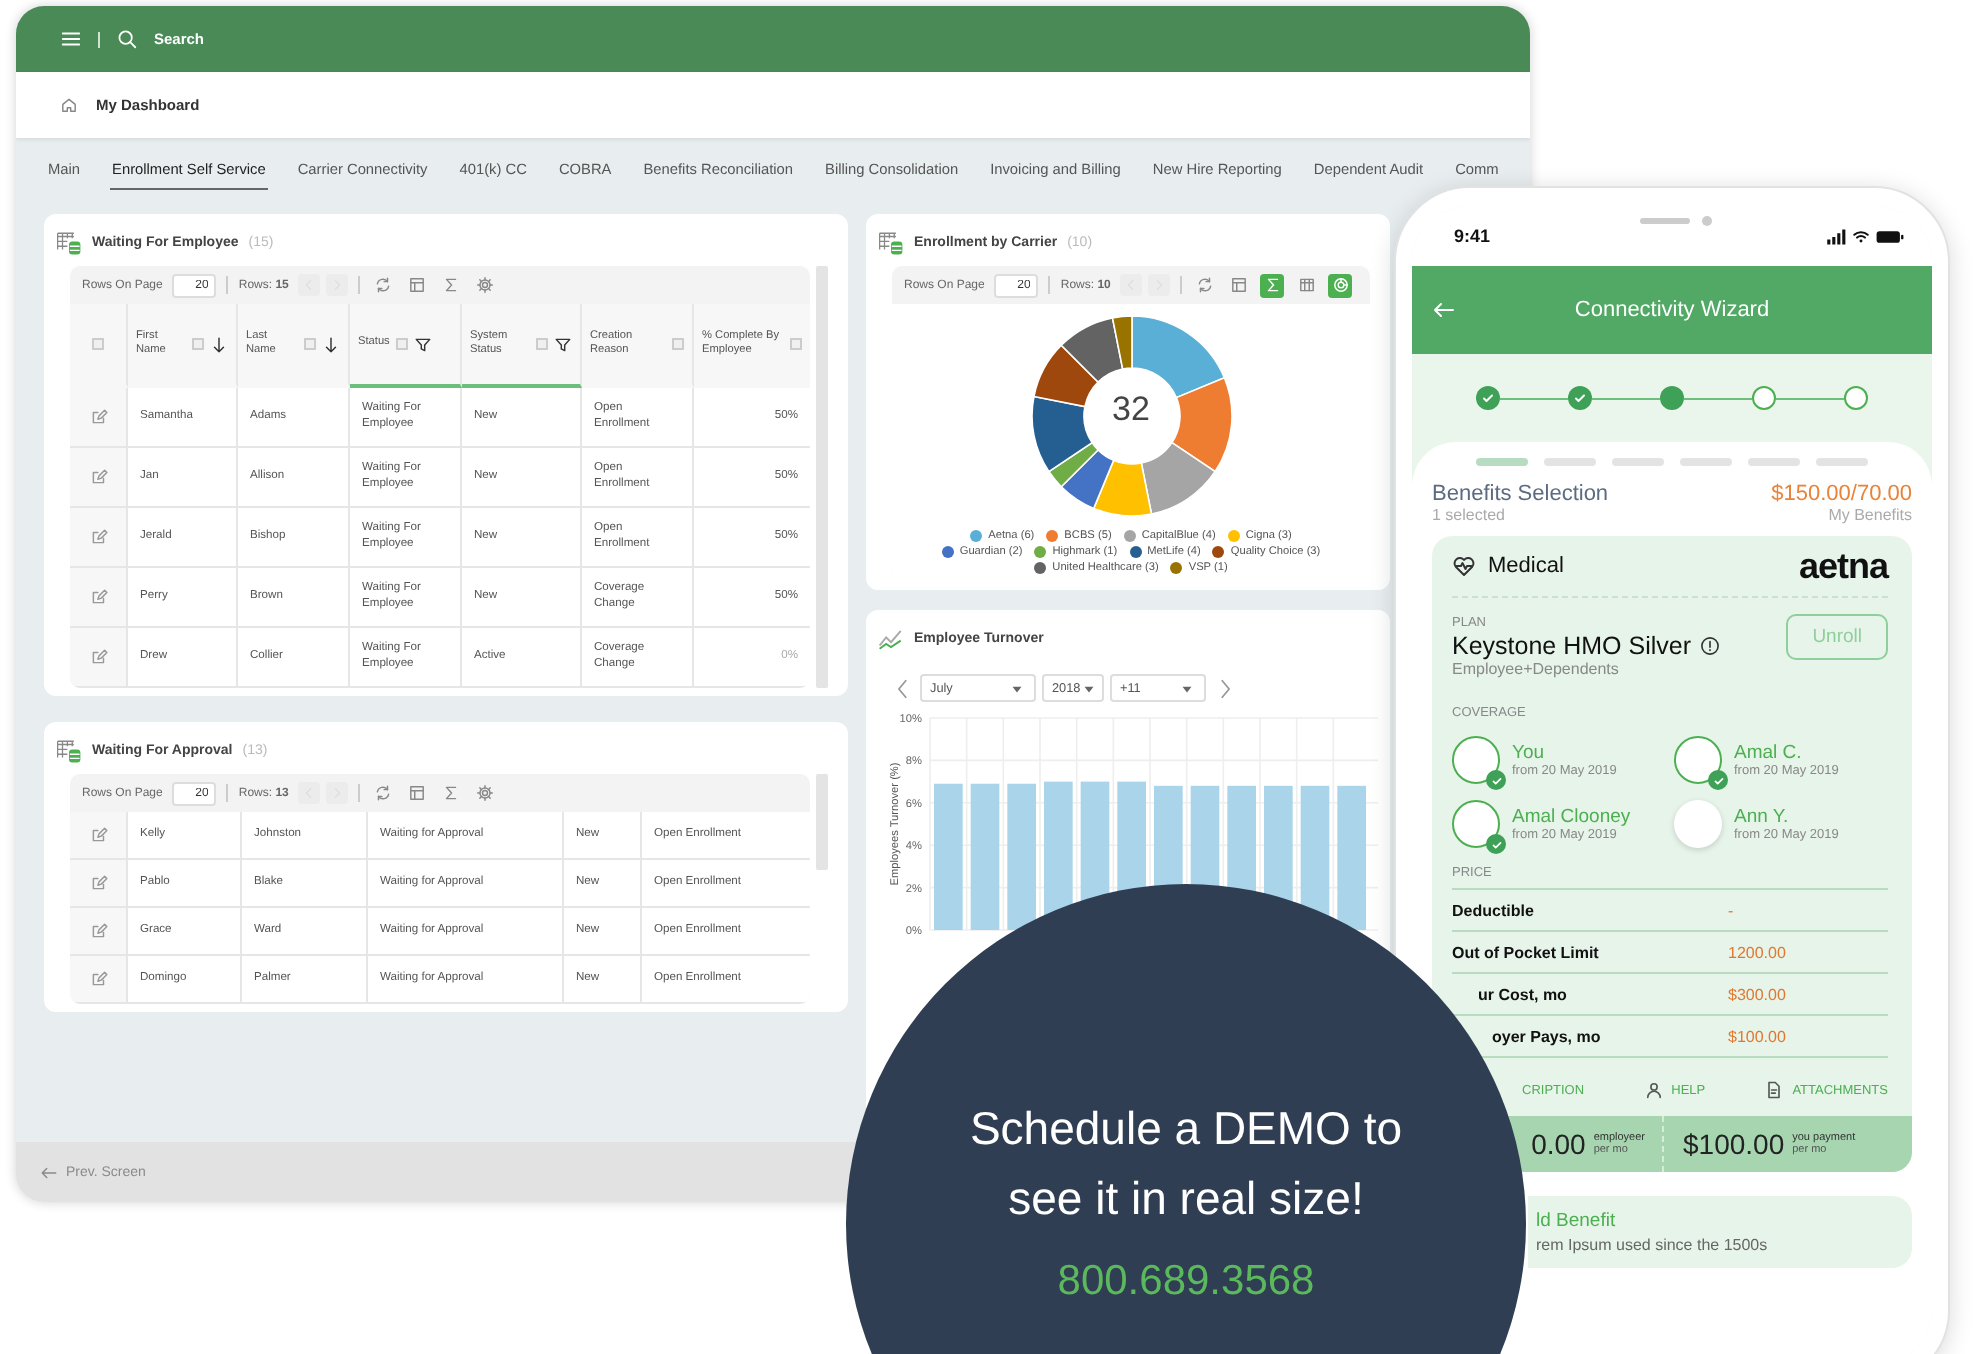 Image resolution: width=1984 pixels, height=1354 pixels. What do you see at coordinates (1672, 310) in the screenshot?
I see `screen-title: Connectivity Wizard` at bounding box center [1672, 310].